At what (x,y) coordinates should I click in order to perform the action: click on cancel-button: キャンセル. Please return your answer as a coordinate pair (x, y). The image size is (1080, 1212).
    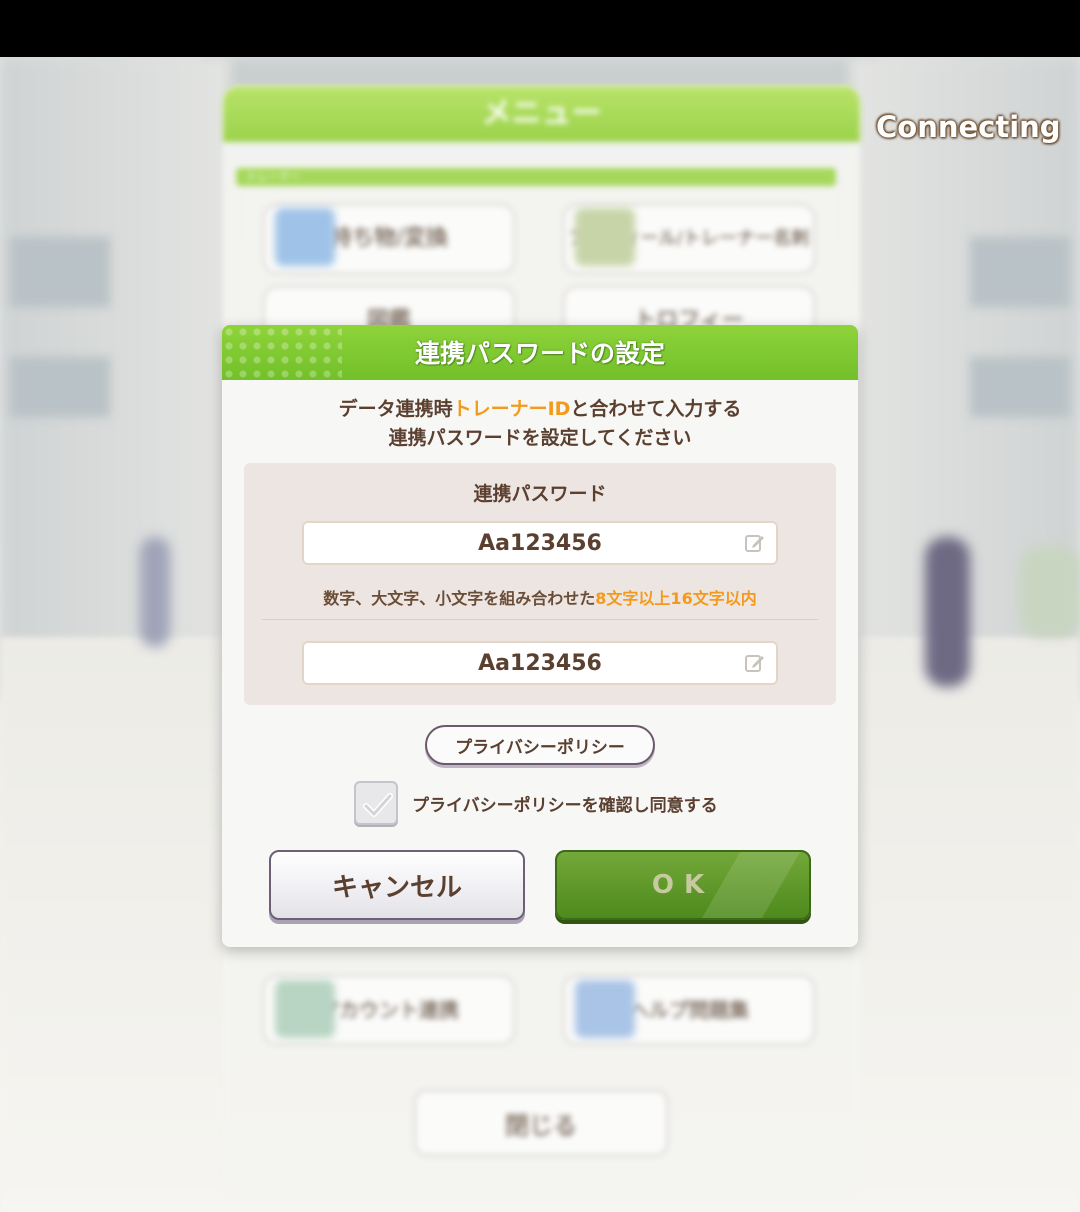
    Looking at the image, I should click on (397, 885).